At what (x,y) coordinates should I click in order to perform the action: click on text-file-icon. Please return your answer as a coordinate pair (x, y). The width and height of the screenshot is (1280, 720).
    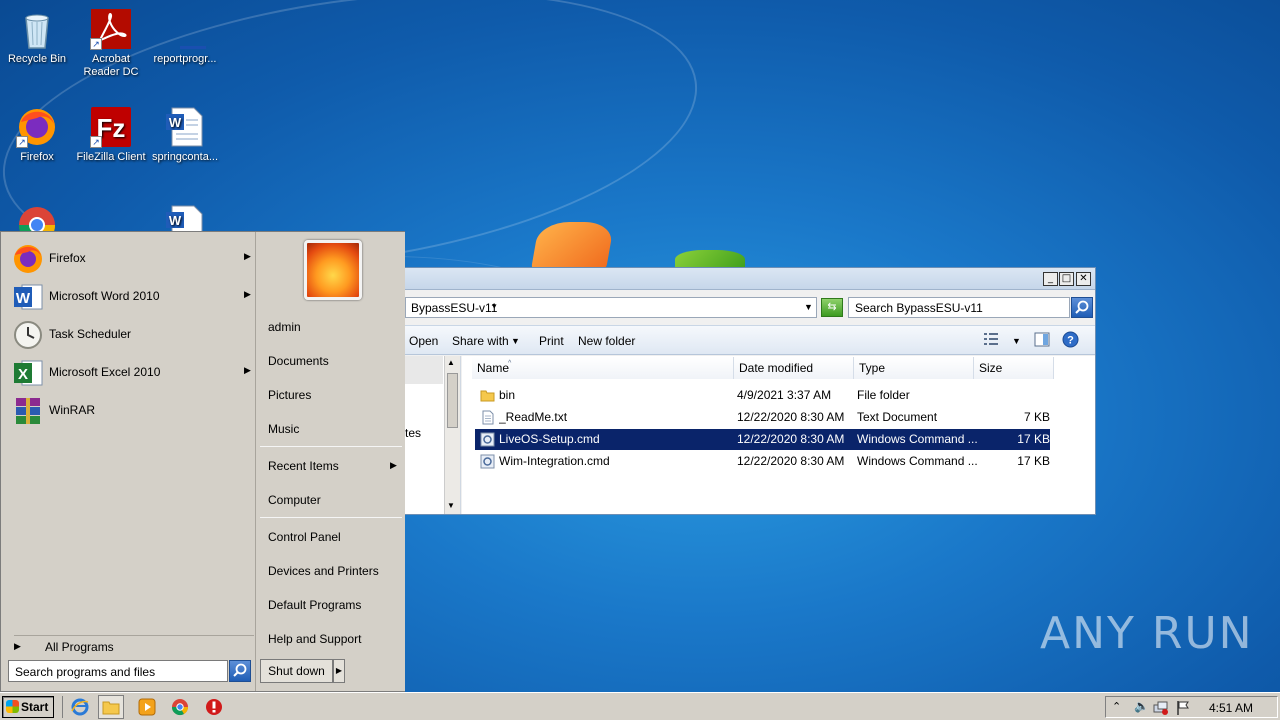
    Looking at the image, I should click on (488, 417).